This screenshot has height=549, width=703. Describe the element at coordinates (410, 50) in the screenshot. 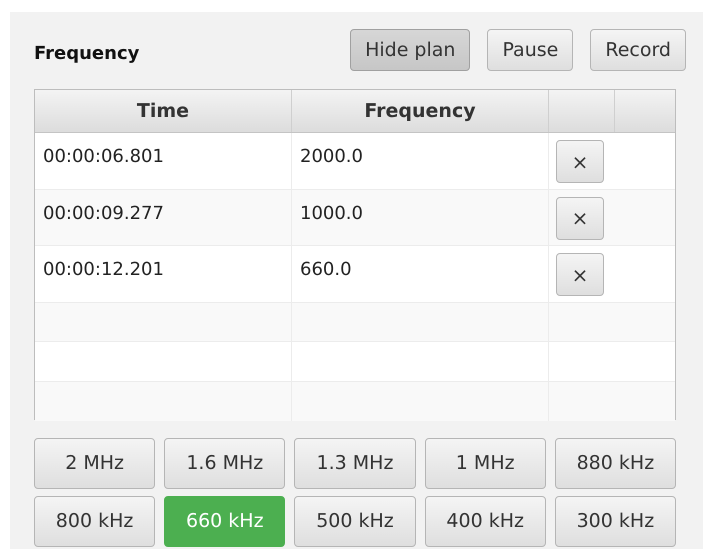

I see `action-button: Hide plan` at that location.